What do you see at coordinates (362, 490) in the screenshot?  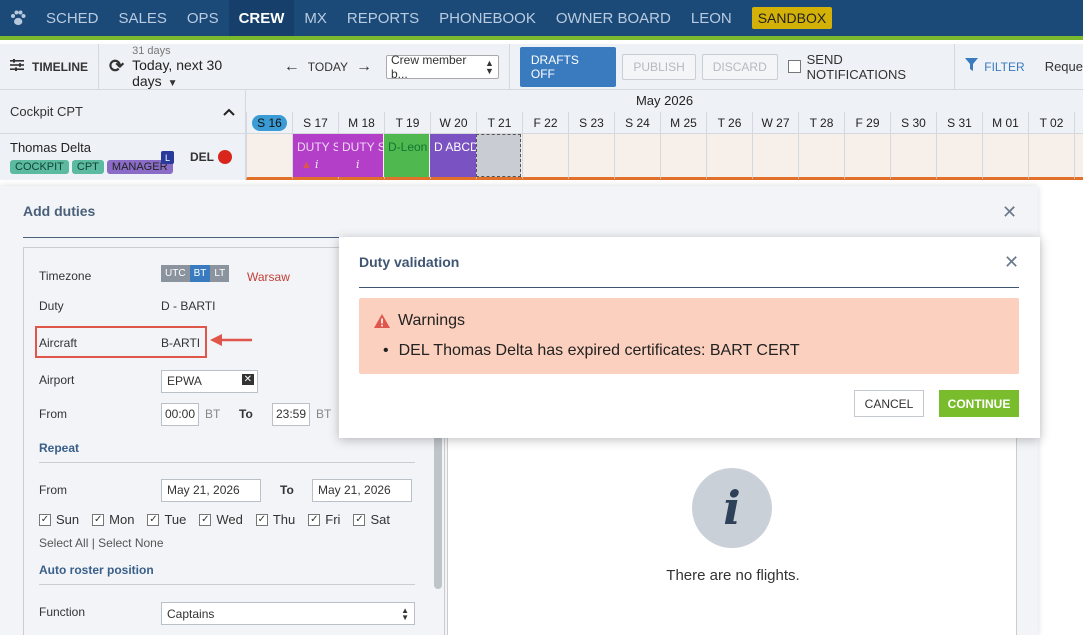 I see `repeat-to-input: May 21, 2026` at bounding box center [362, 490].